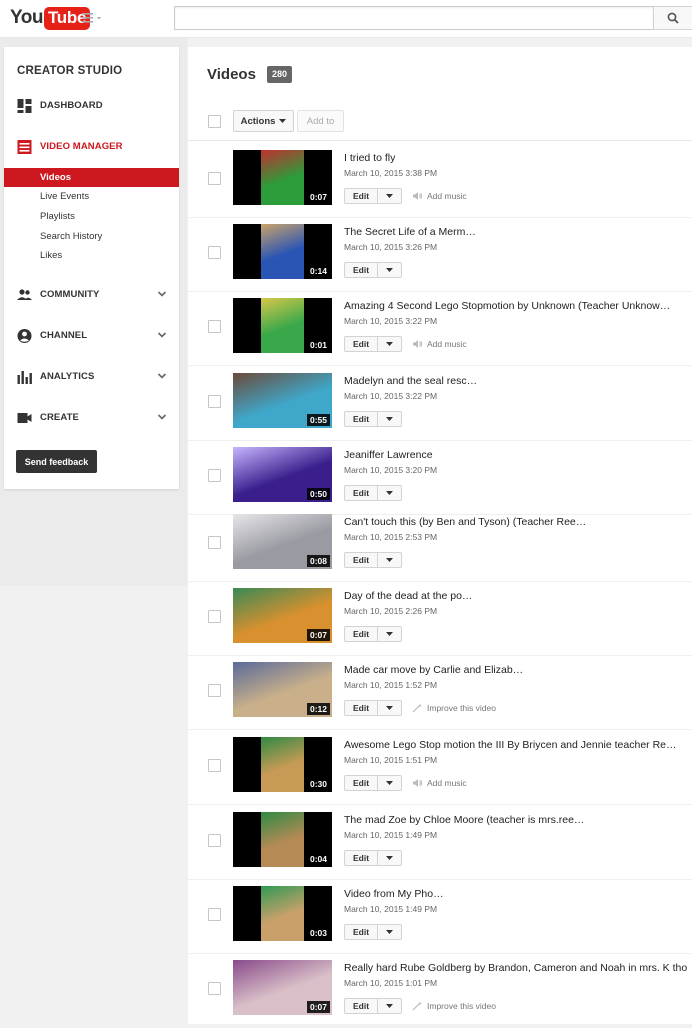 This screenshot has height=1028, width=692. What do you see at coordinates (91, 295) in the screenshot?
I see `nav-community: COMMUNITY` at bounding box center [91, 295].